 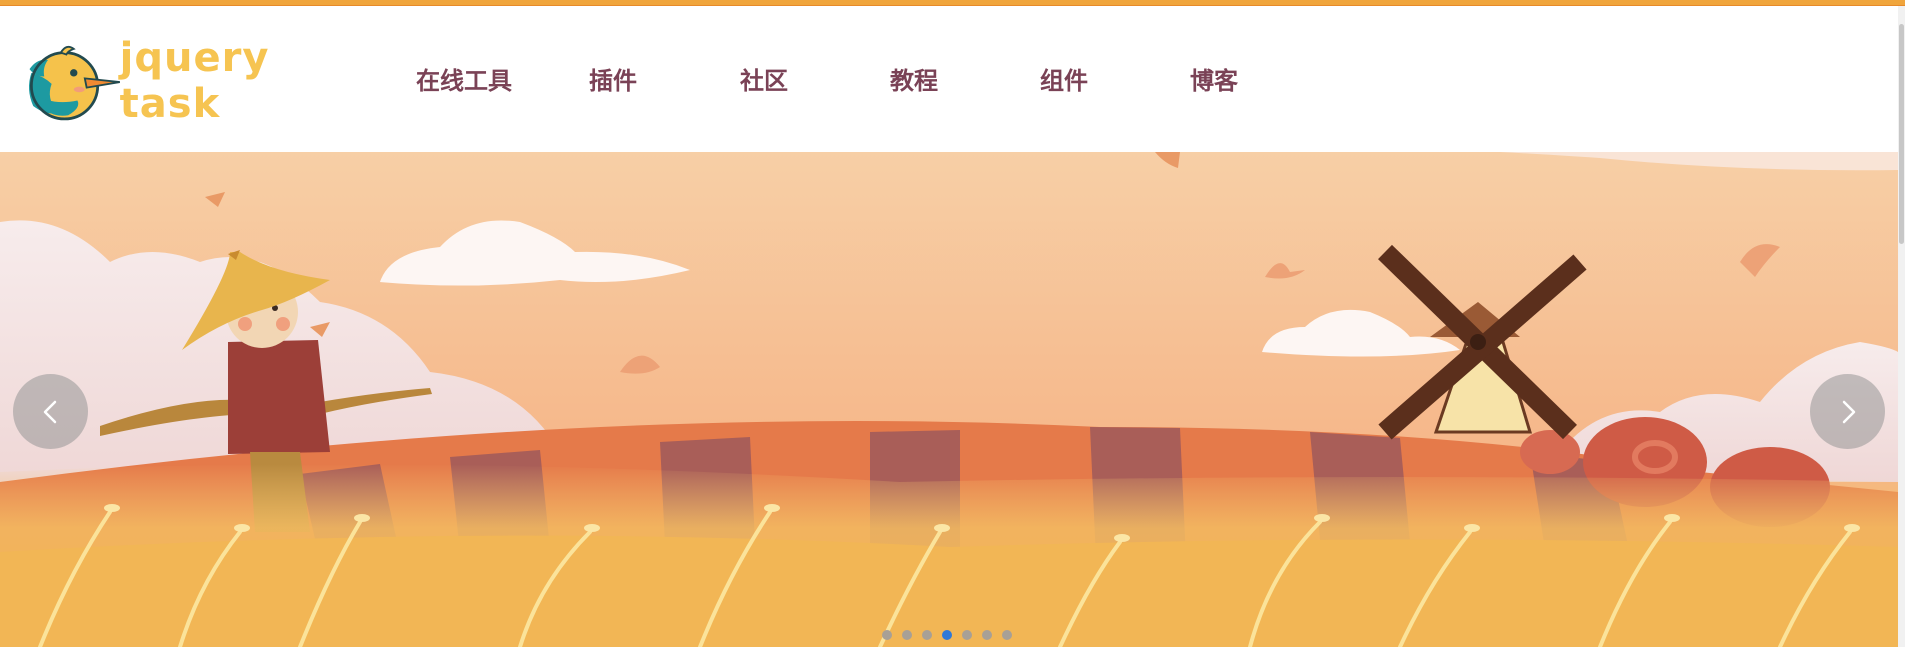 I want to click on scrollbar-thumb, so click(x=1901, y=134).